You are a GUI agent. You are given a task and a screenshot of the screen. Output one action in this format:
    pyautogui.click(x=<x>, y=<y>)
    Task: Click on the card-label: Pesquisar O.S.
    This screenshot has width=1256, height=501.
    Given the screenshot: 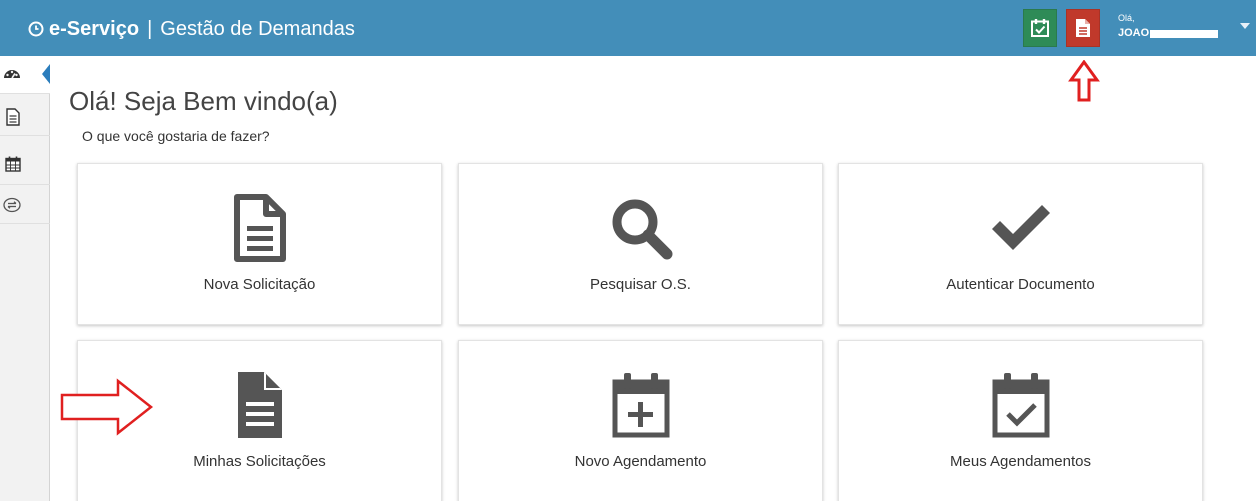 What is the action you would take?
    pyautogui.click(x=640, y=284)
    